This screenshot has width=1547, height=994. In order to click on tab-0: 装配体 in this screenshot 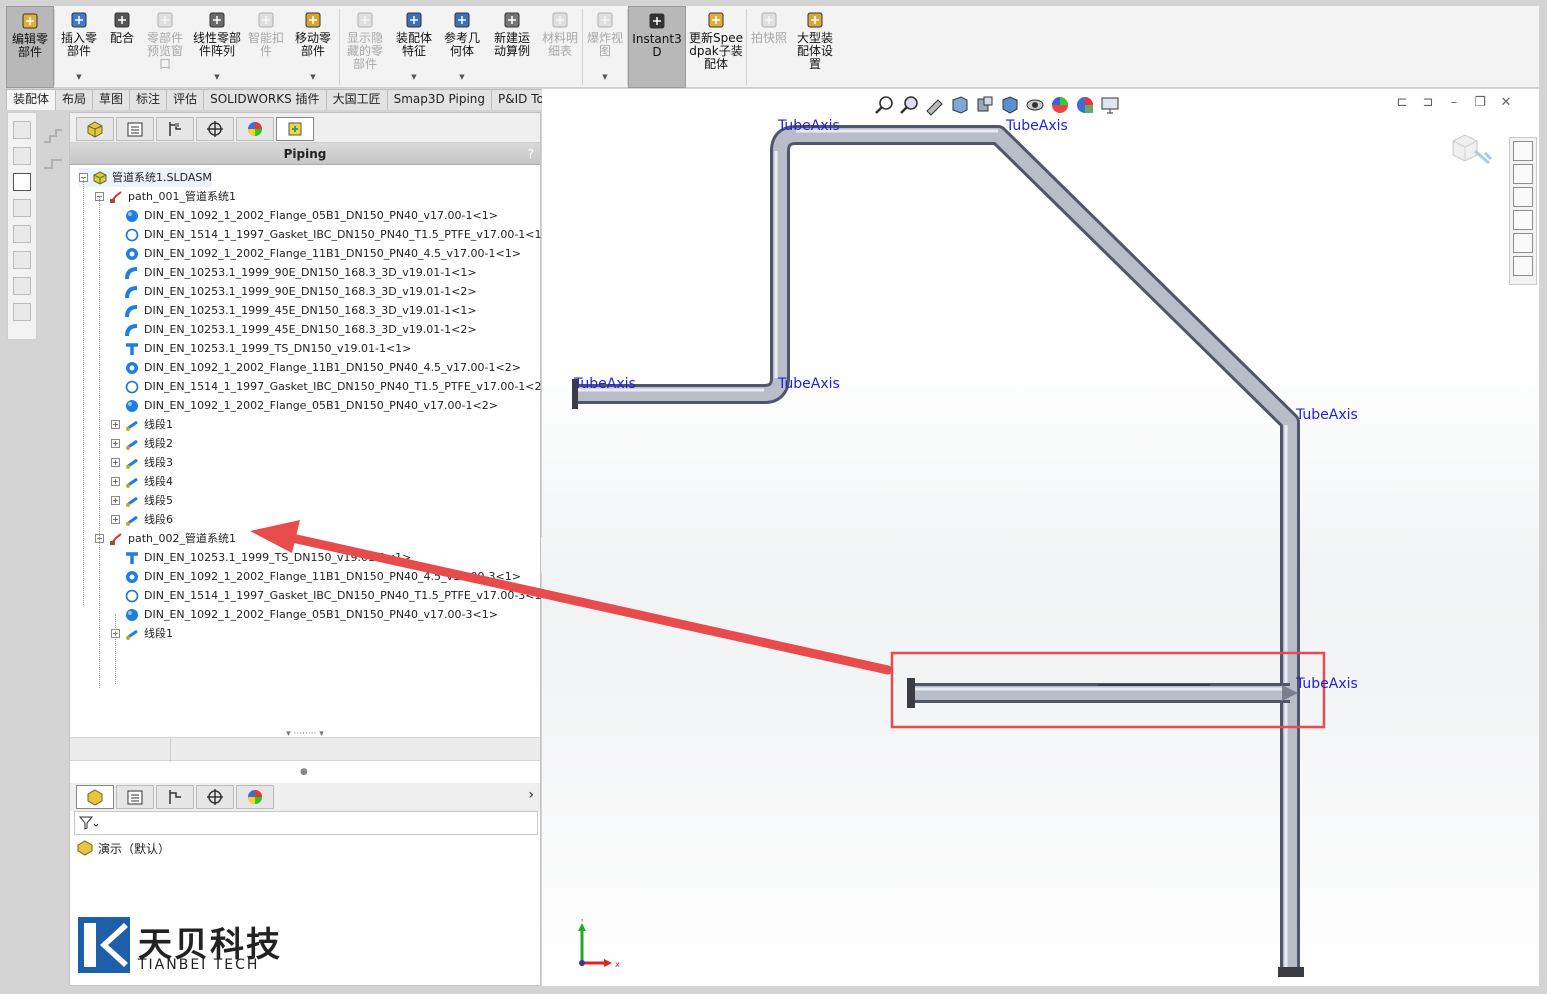, I will do `click(31, 99)`.